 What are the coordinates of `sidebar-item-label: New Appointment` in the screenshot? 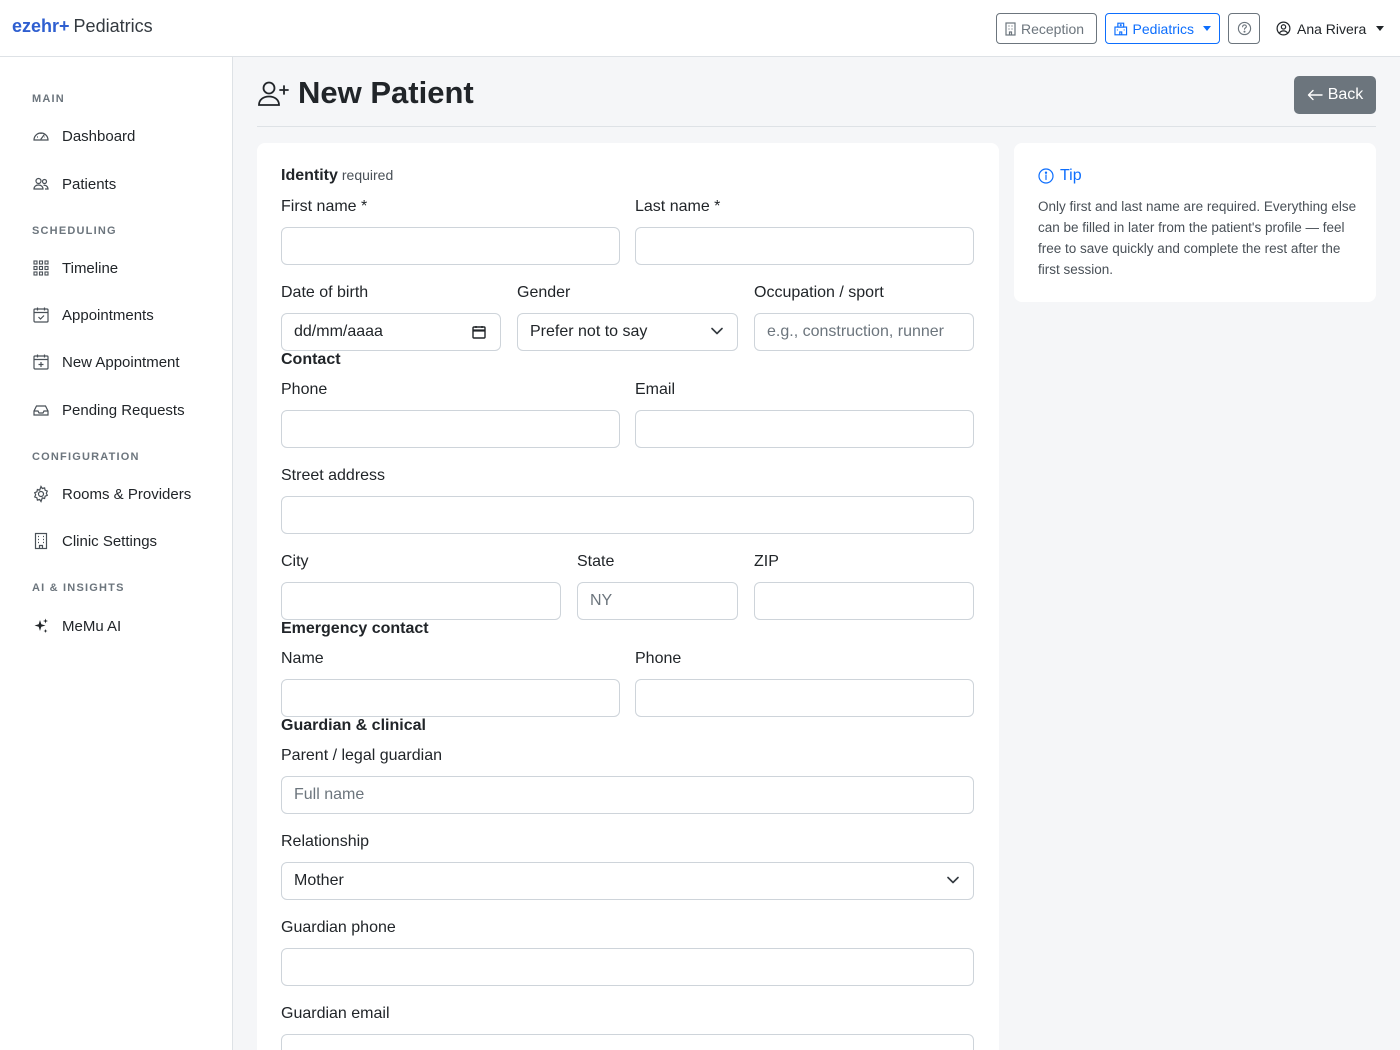 It's located at (121, 362).